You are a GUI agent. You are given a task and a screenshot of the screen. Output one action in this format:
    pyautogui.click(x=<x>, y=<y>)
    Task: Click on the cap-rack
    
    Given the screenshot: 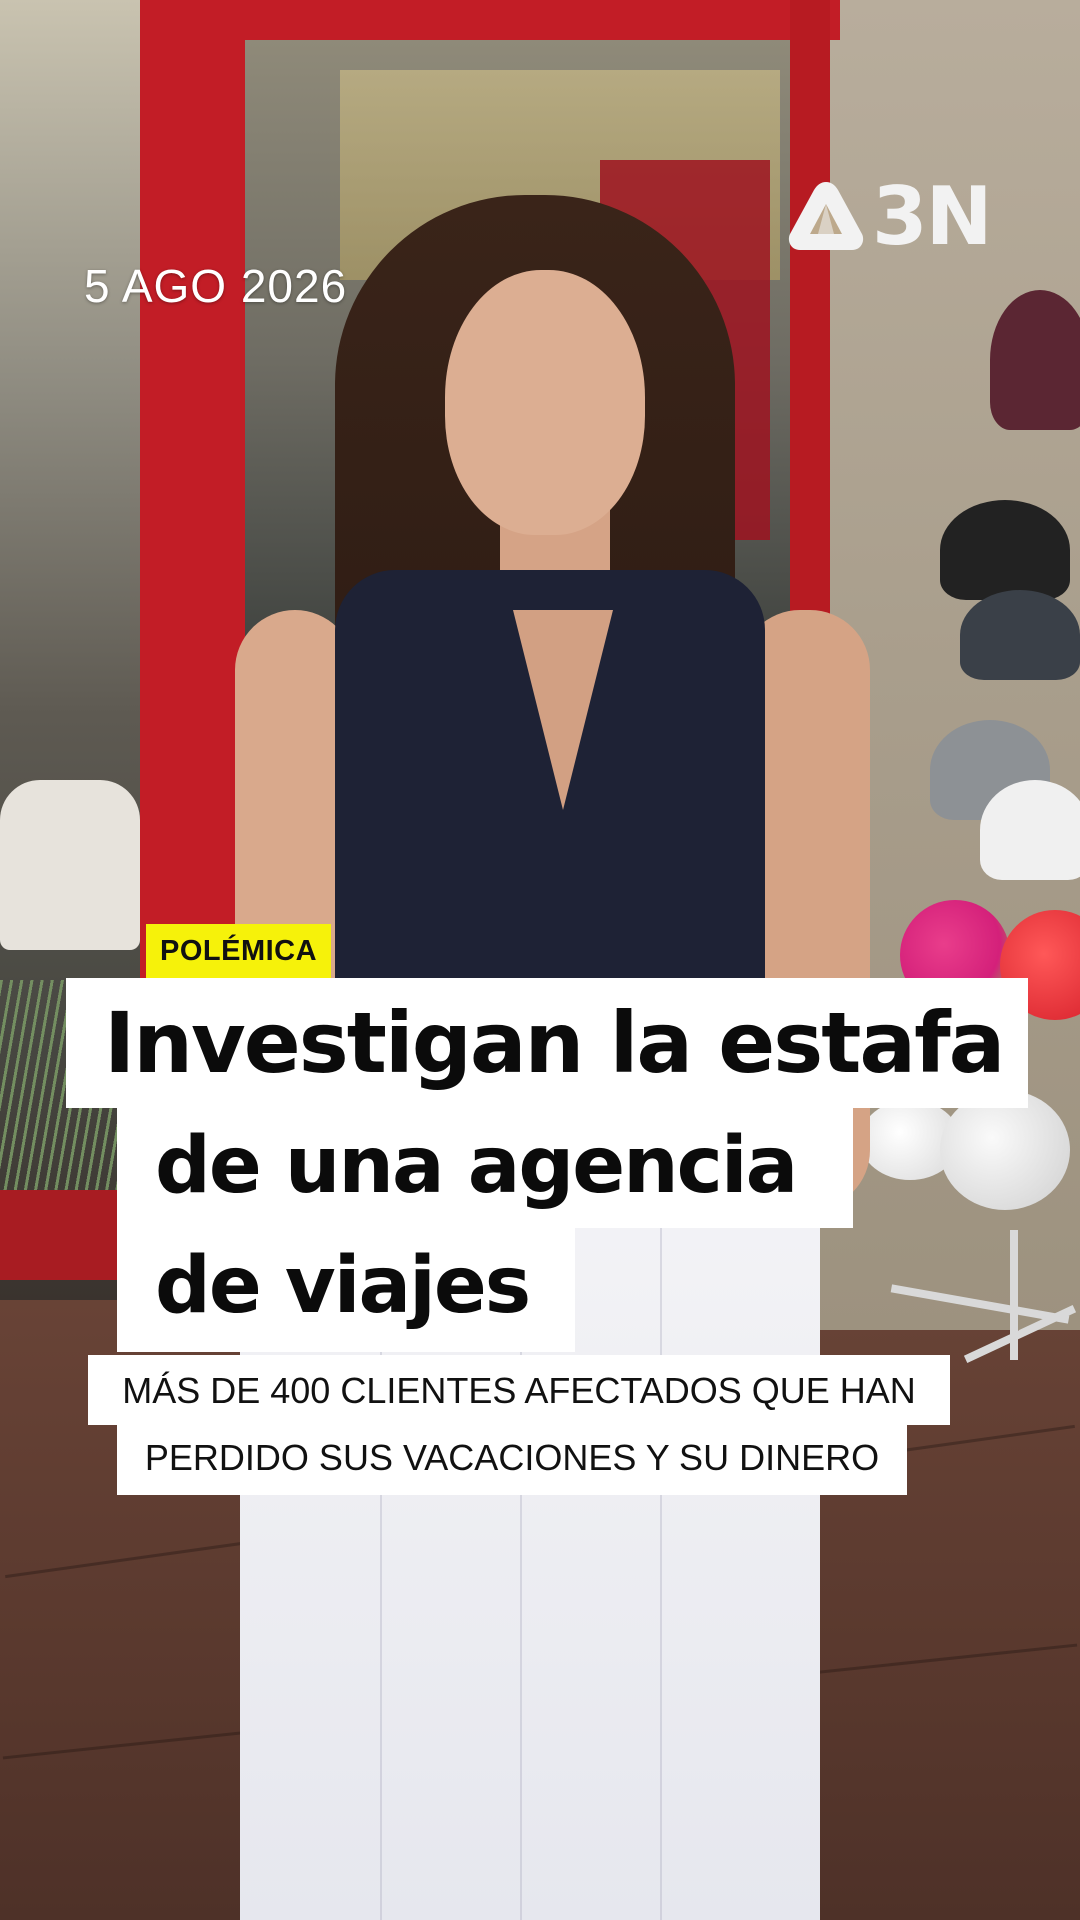 What is the action you would take?
    pyautogui.click(x=1005, y=695)
    